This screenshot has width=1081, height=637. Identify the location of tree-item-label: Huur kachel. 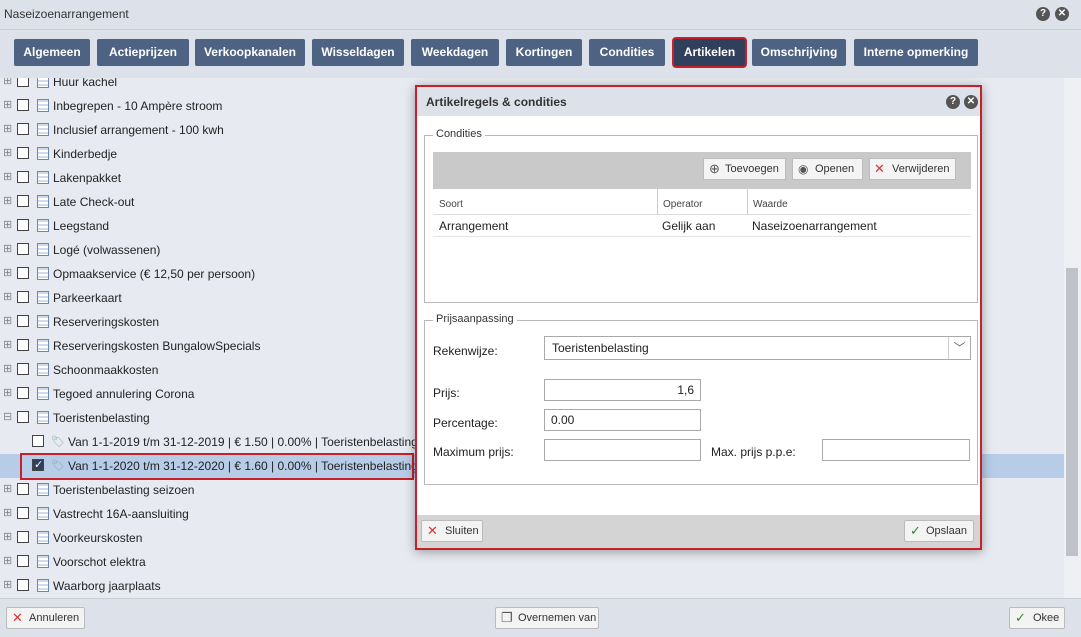
(85, 83).